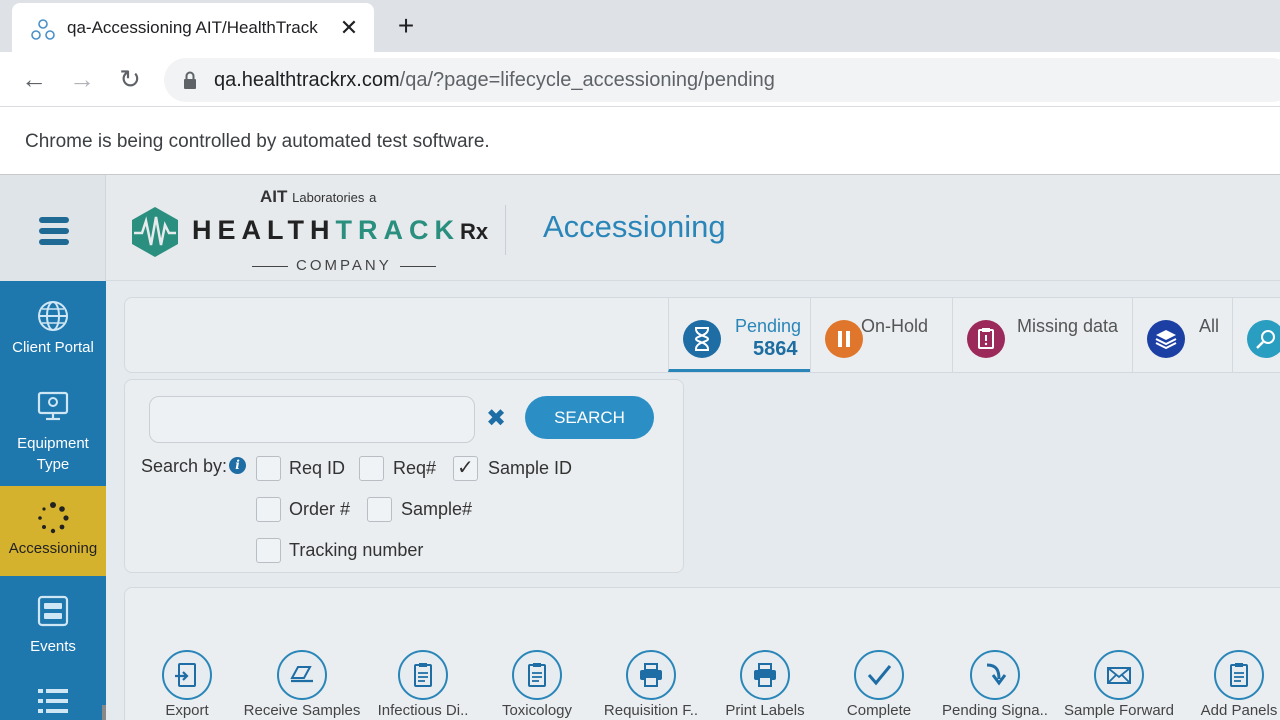 This screenshot has width=1280, height=720. What do you see at coordinates (82, 79) in the screenshot?
I see `forward-icon: →` at bounding box center [82, 79].